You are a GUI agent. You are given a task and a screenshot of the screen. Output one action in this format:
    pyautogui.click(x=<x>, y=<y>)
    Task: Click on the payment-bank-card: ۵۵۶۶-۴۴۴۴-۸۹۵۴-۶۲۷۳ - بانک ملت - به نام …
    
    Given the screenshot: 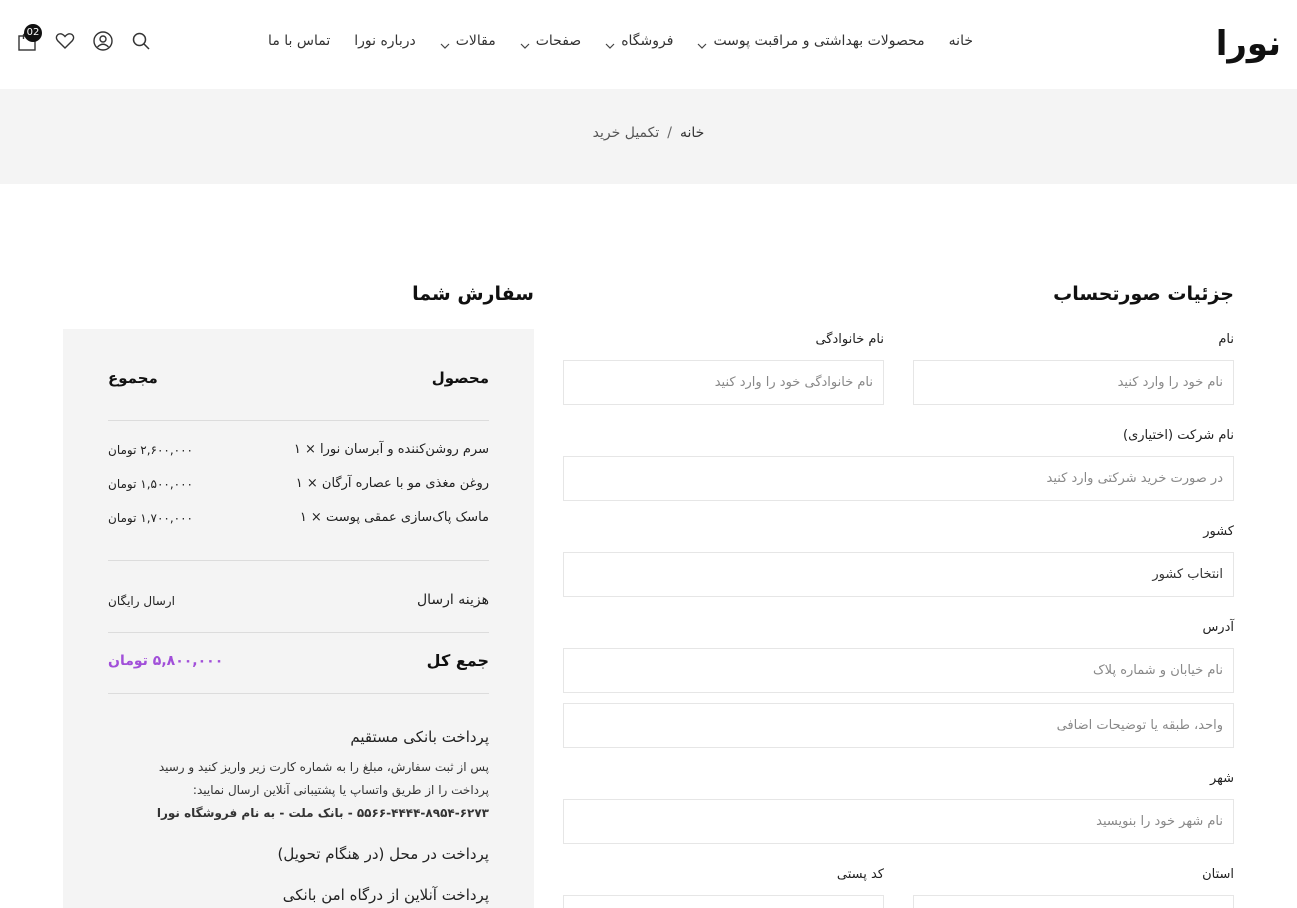 What is the action you would take?
    pyautogui.click(x=322, y=813)
    